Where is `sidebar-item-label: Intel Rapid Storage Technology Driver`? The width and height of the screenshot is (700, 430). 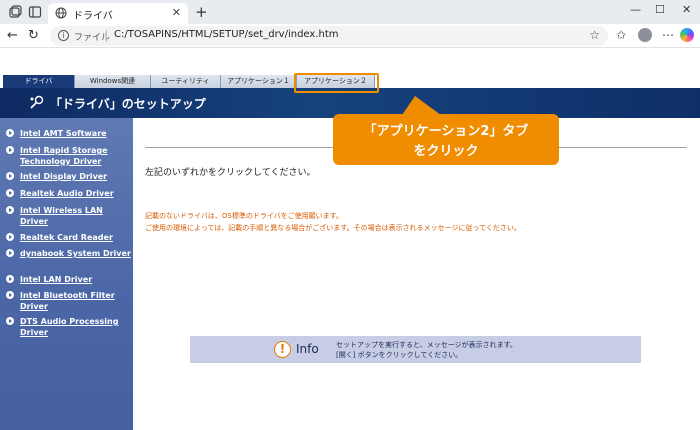
sidebar-item-label: Intel Rapid Storage Technology Driver is located at coordinates (76, 156).